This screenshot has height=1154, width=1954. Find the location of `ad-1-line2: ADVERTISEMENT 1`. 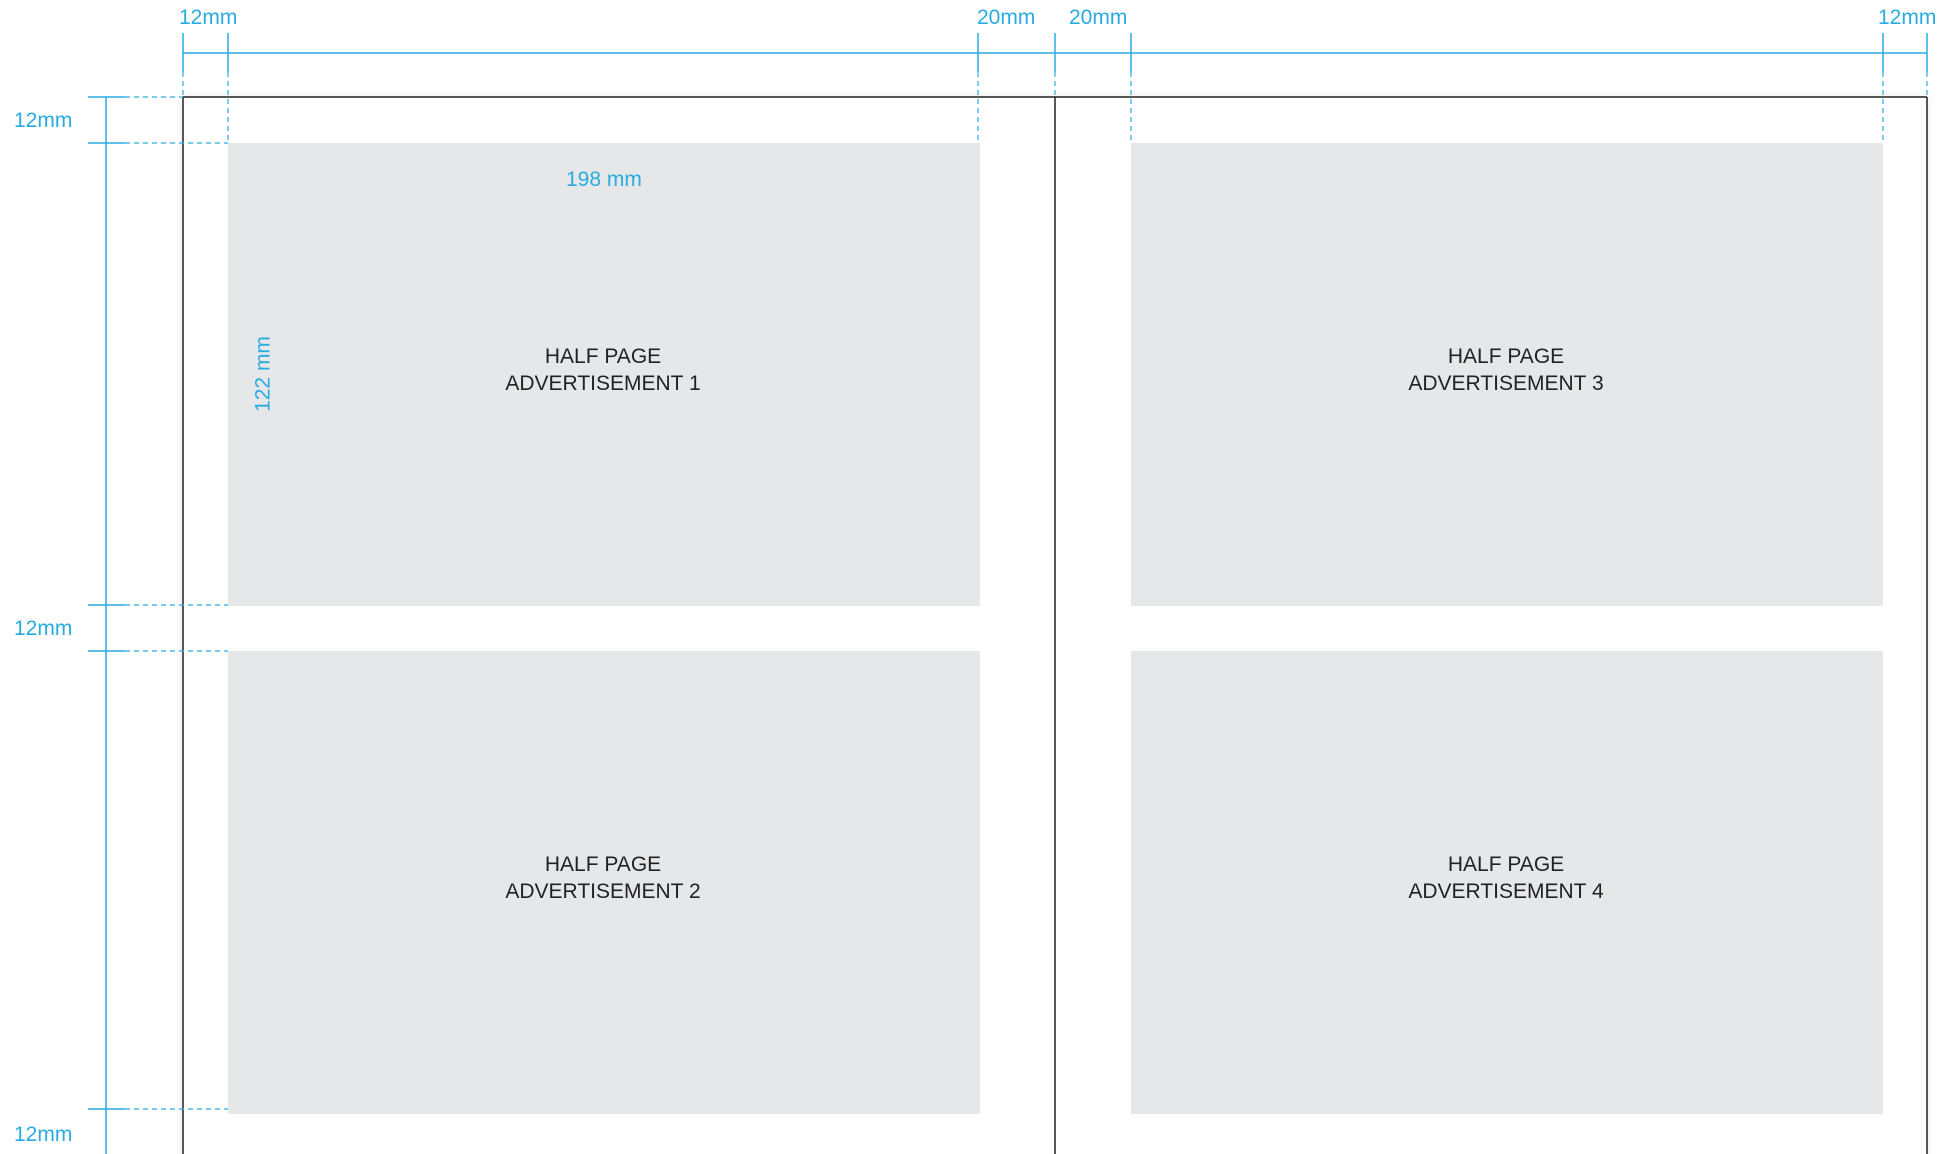

ad-1-line2: ADVERTISEMENT 1 is located at coordinates (603, 383).